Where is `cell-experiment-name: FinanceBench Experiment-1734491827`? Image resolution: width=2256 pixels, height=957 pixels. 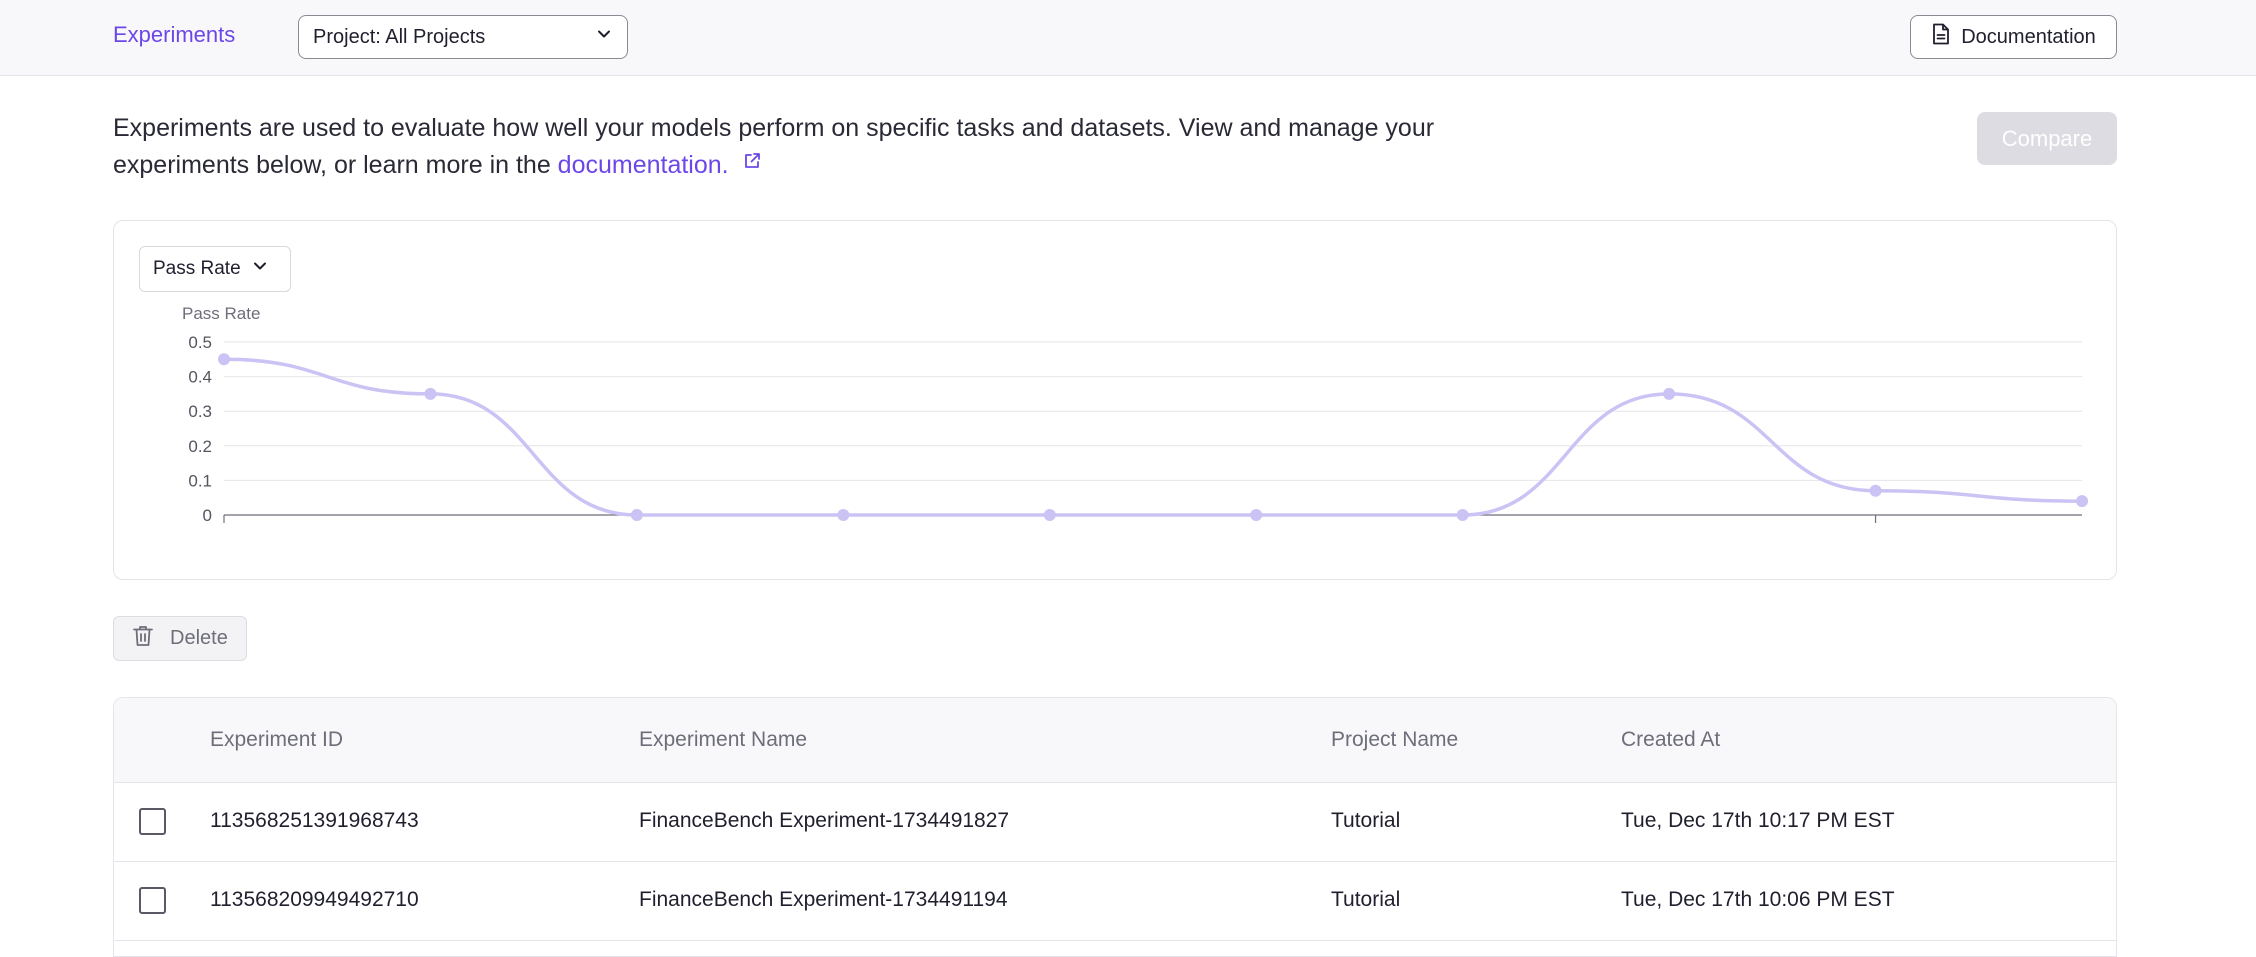 cell-experiment-name: FinanceBench Experiment-1734491827 is located at coordinates (824, 820).